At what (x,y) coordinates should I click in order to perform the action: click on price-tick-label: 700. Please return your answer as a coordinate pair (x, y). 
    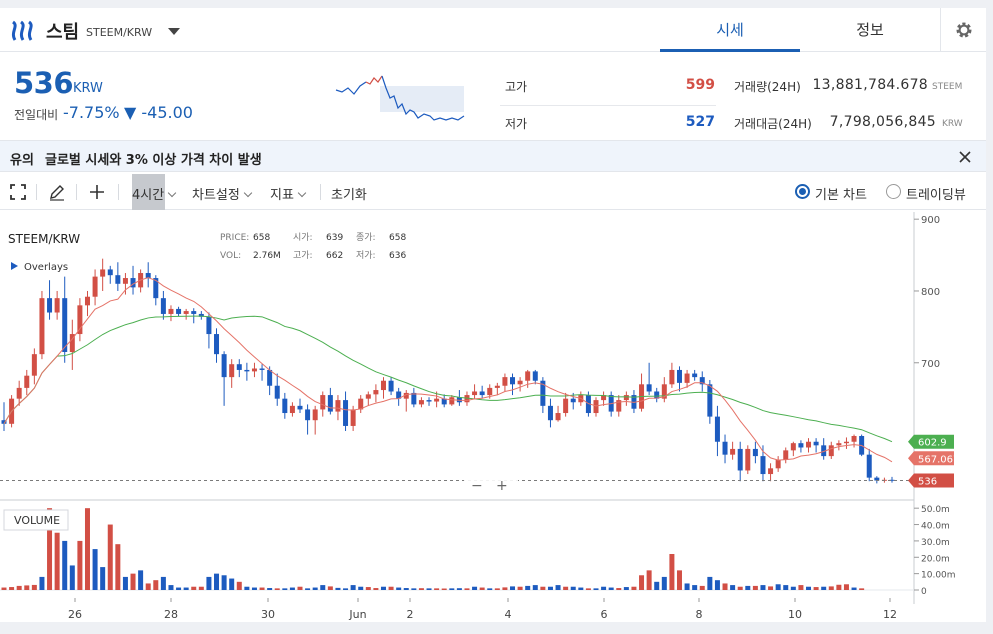
    Looking at the image, I should click on (930, 364).